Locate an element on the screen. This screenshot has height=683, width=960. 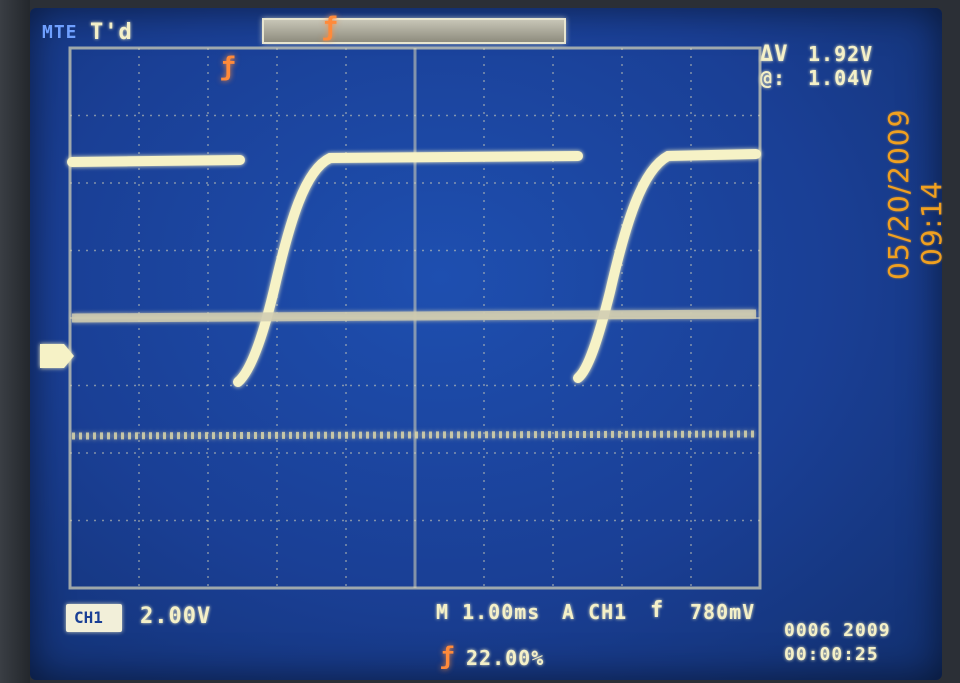
trigger-offset-icon: ƒ is located at coordinates (447, 656).